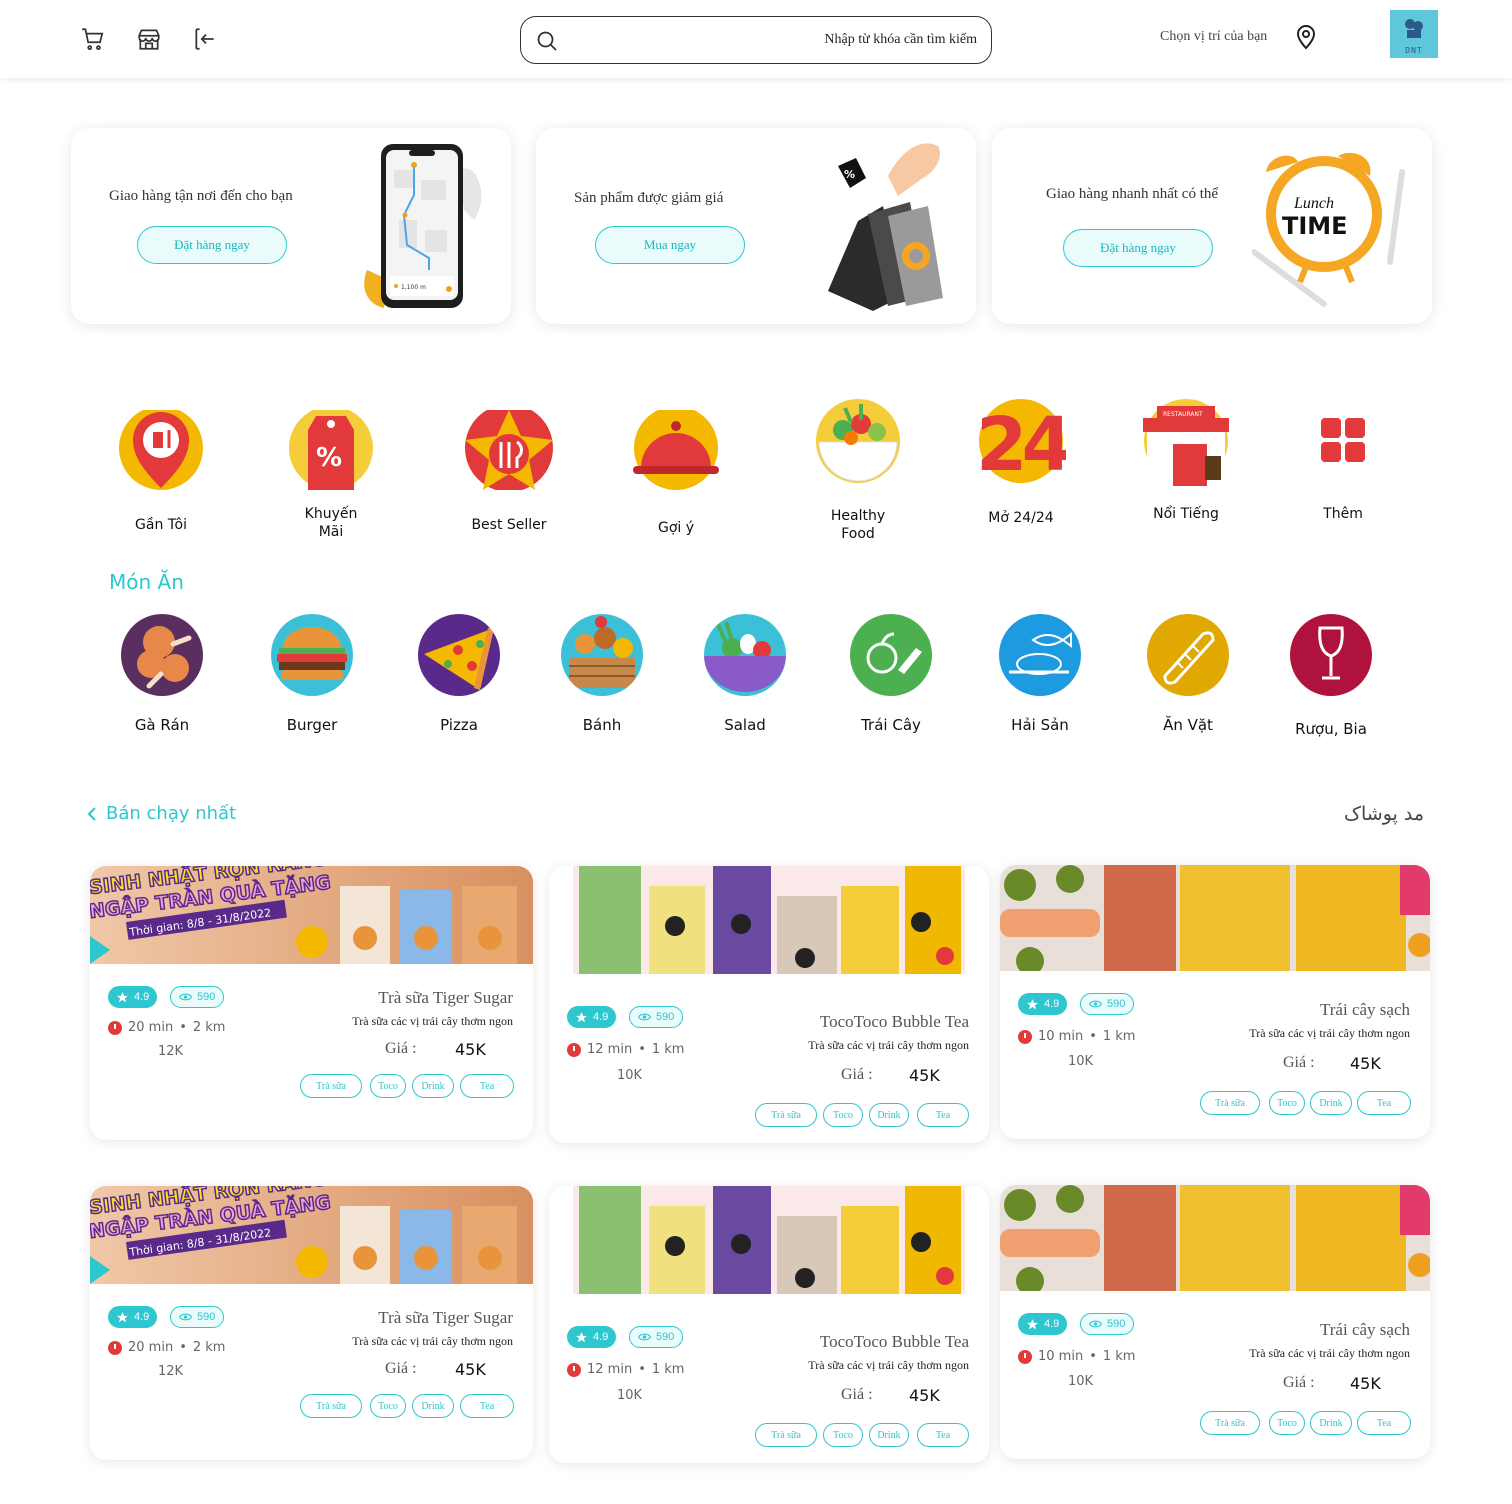 The image size is (1512, 1504). Describe the element at coordinates (161, 470) in the screenshot. I see `category-near-me: Gần Tôi` at that location.